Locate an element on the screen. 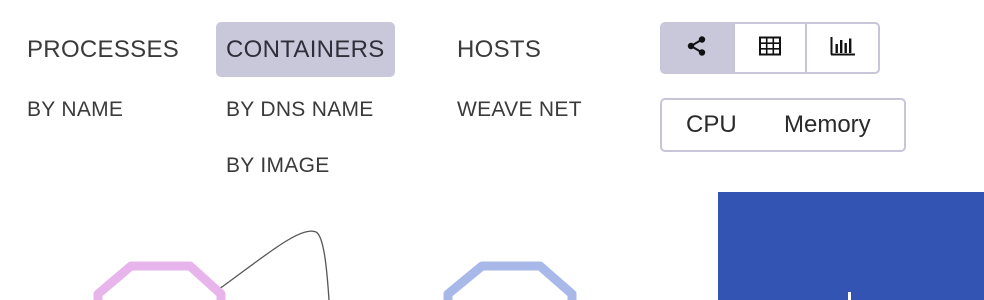  graph-edge is located at coordinates (272, 265).